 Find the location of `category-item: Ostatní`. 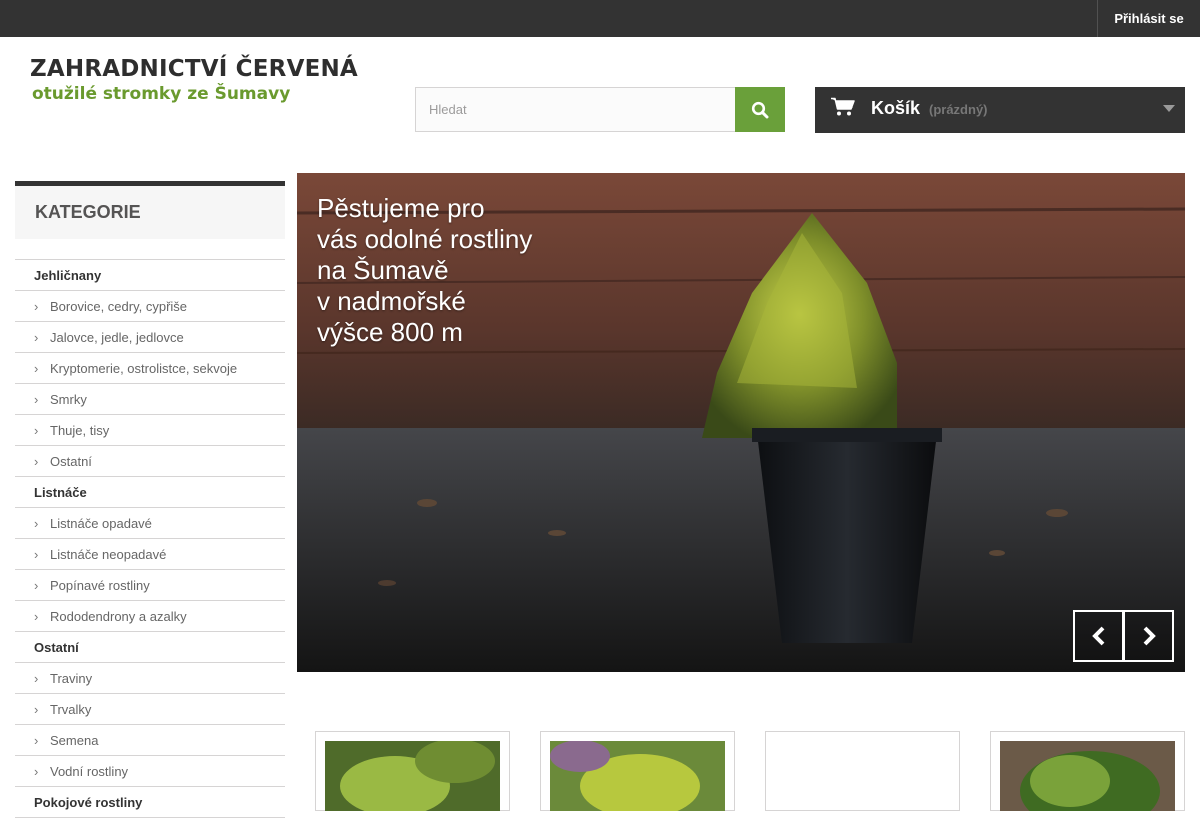

category-item: Ostatní is located at coordinates (150, 647).